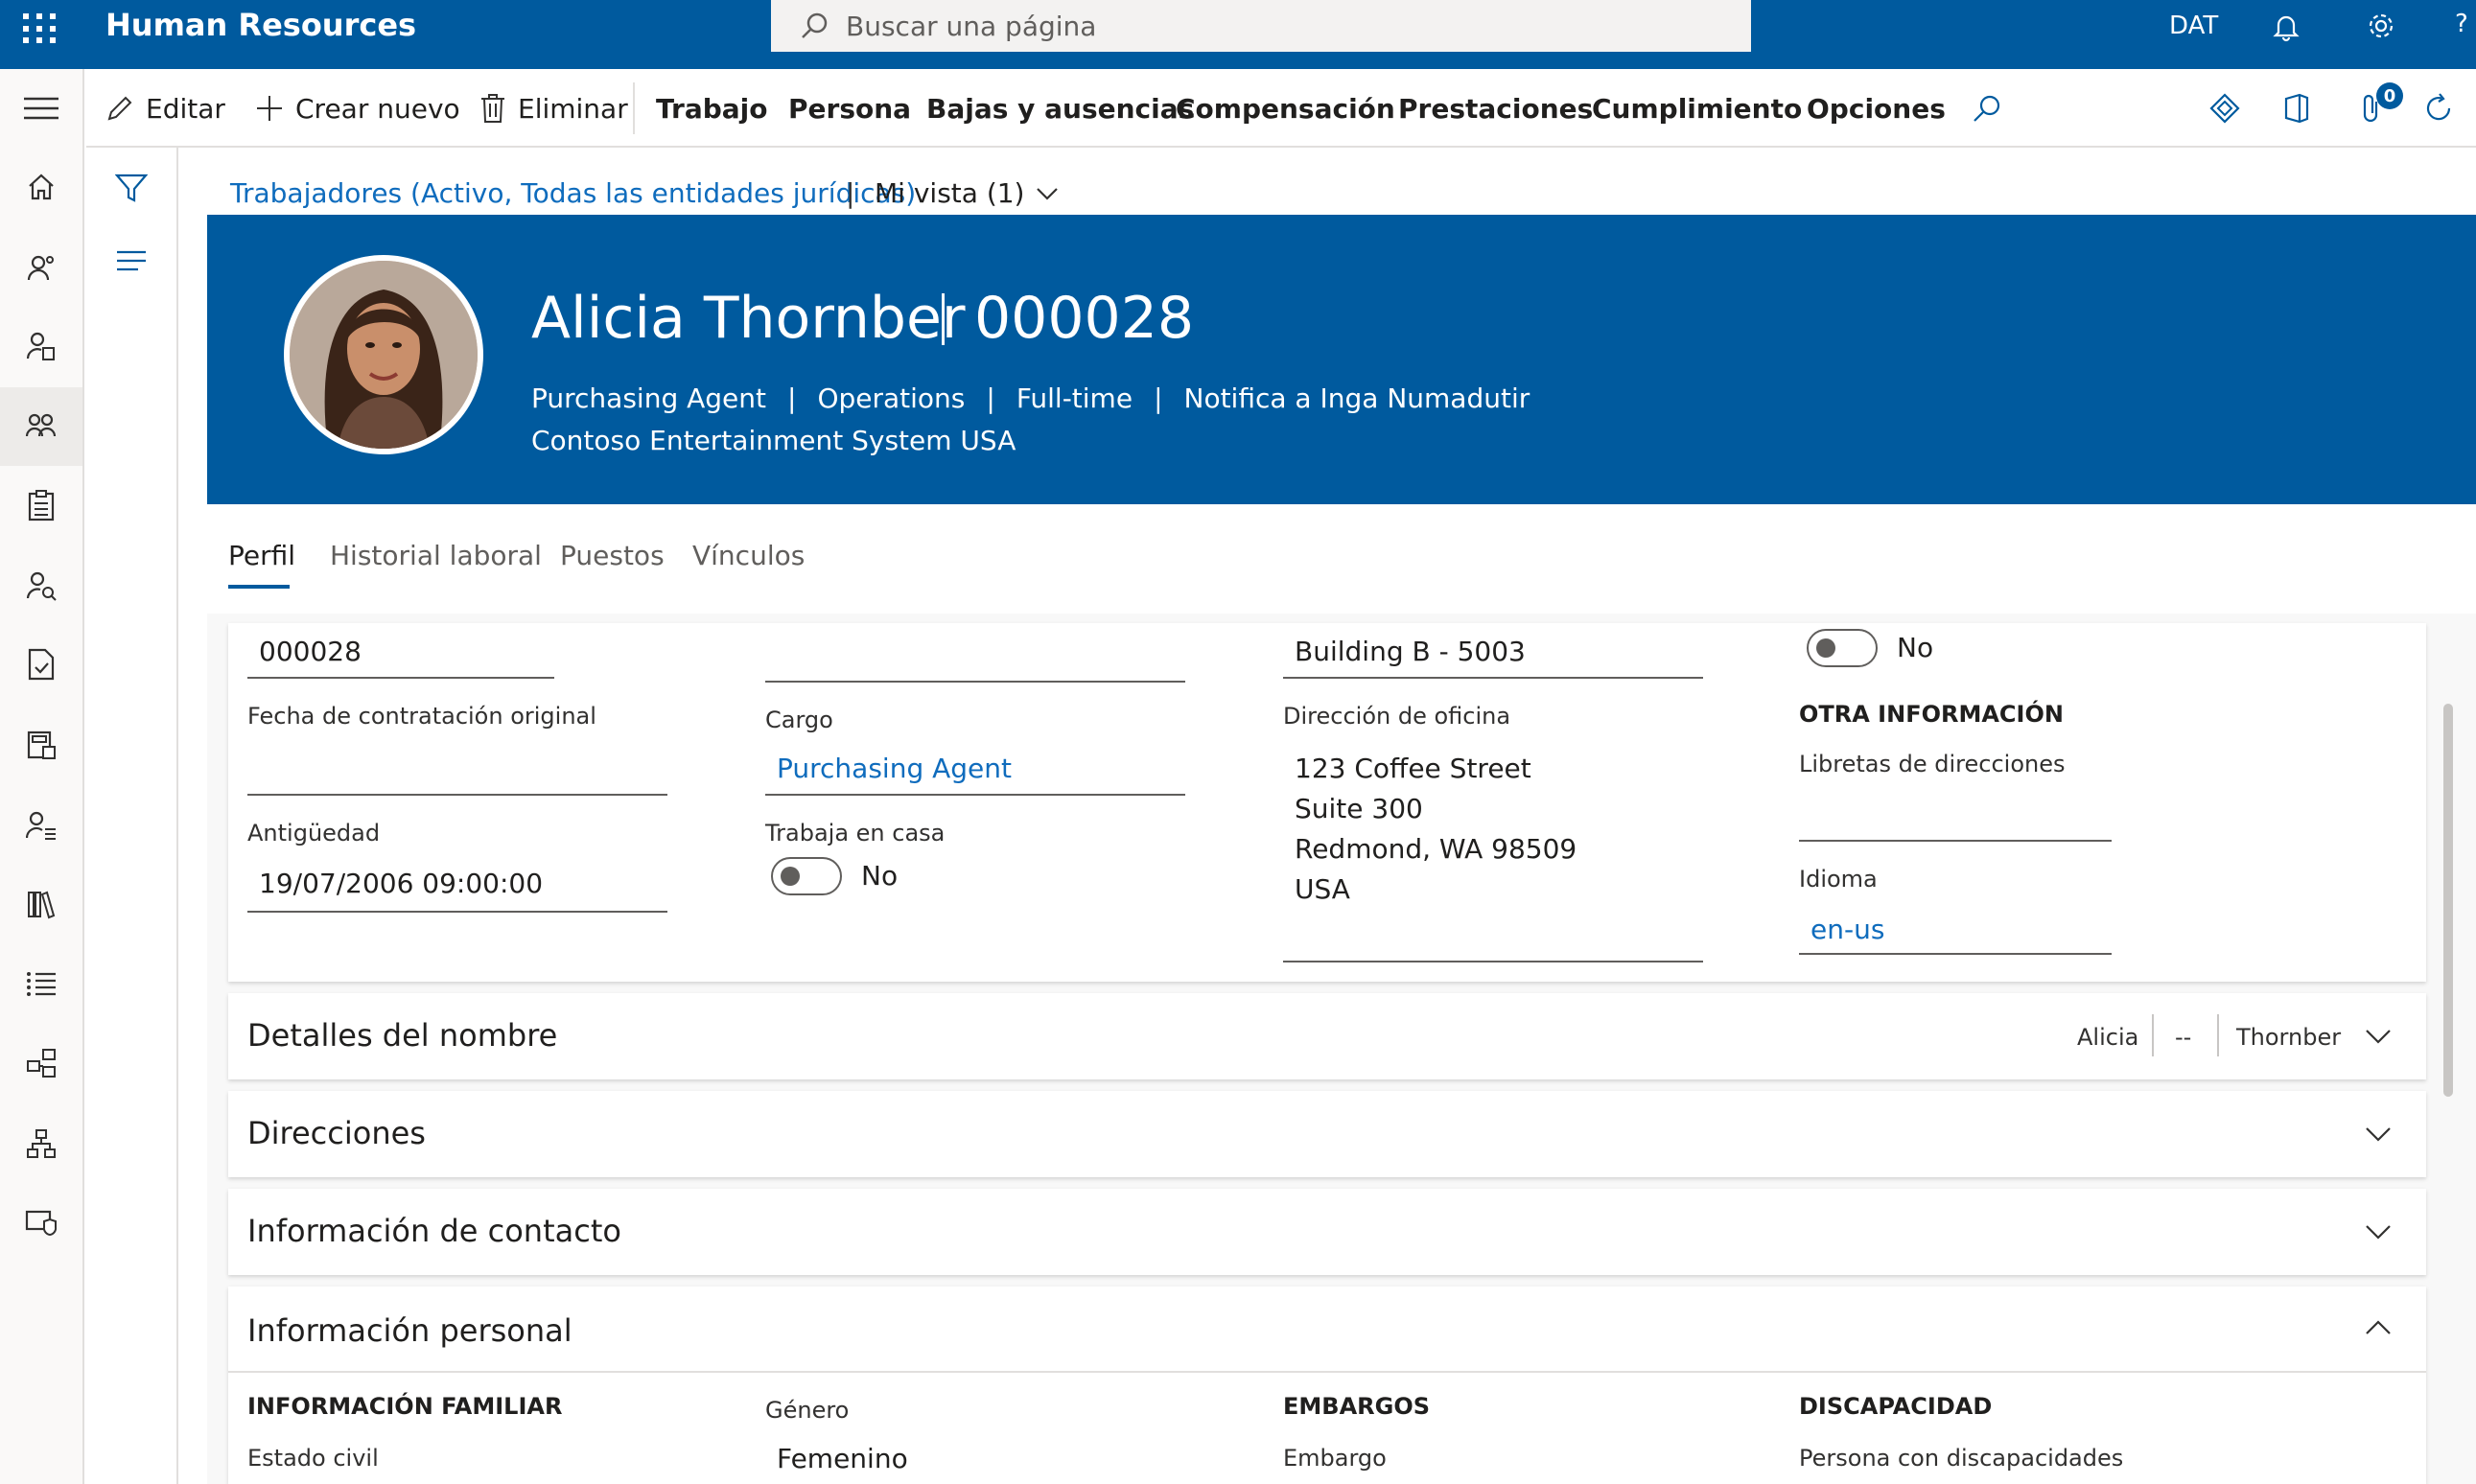 Image resolution: width=2476 pixels, height=1484 pixels. Describe the element at coordinates (1932, 764) in the screenshot. I see `address-books-label: Libretas de direcciones` at that location.